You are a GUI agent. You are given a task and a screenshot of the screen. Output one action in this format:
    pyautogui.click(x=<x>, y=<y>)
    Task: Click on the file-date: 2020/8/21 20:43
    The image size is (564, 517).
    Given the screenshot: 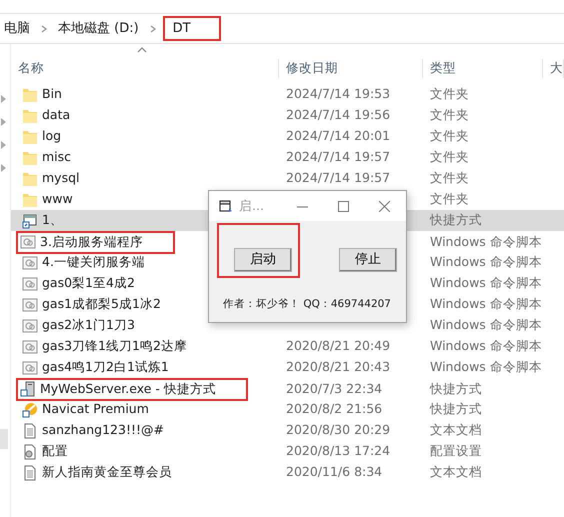 What is the action you would take?
    pyautogui.click(x=338, y=366)
    